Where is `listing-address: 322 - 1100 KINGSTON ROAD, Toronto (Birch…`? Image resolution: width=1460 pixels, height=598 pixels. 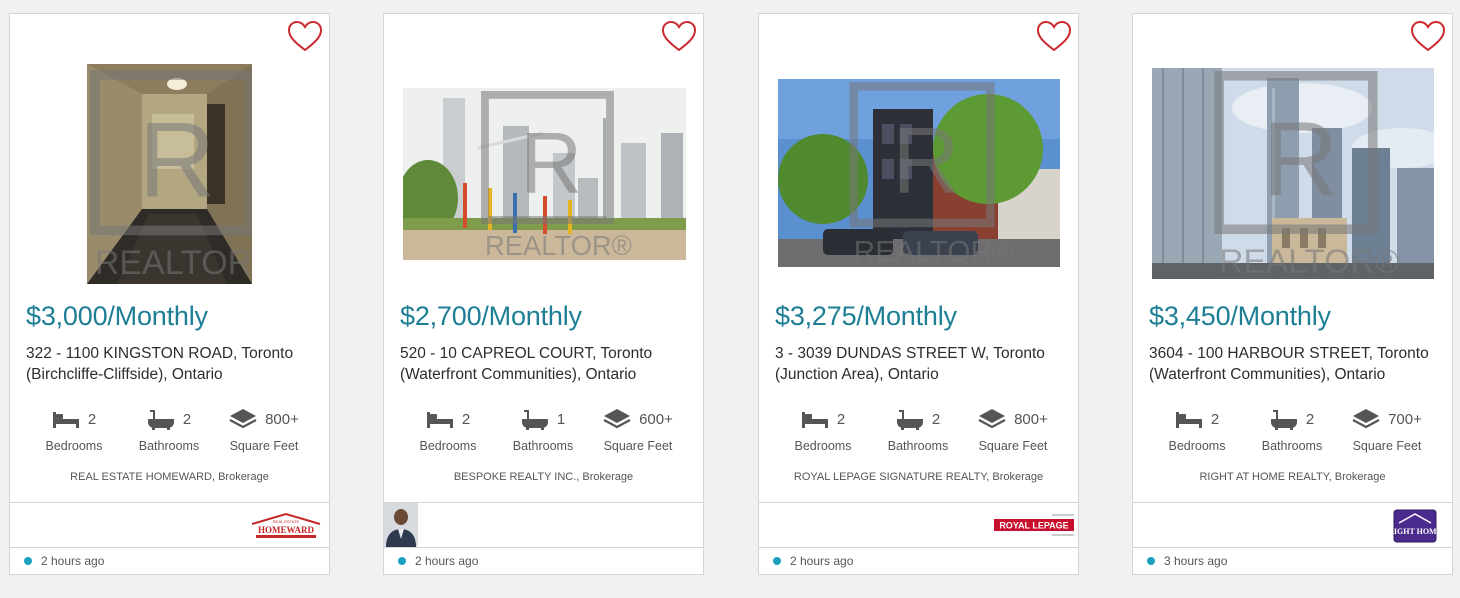
listing-address: 322 - 1100 KINGSTON ROAD, Toronto (Birch… is located at coordinates (173, 364).